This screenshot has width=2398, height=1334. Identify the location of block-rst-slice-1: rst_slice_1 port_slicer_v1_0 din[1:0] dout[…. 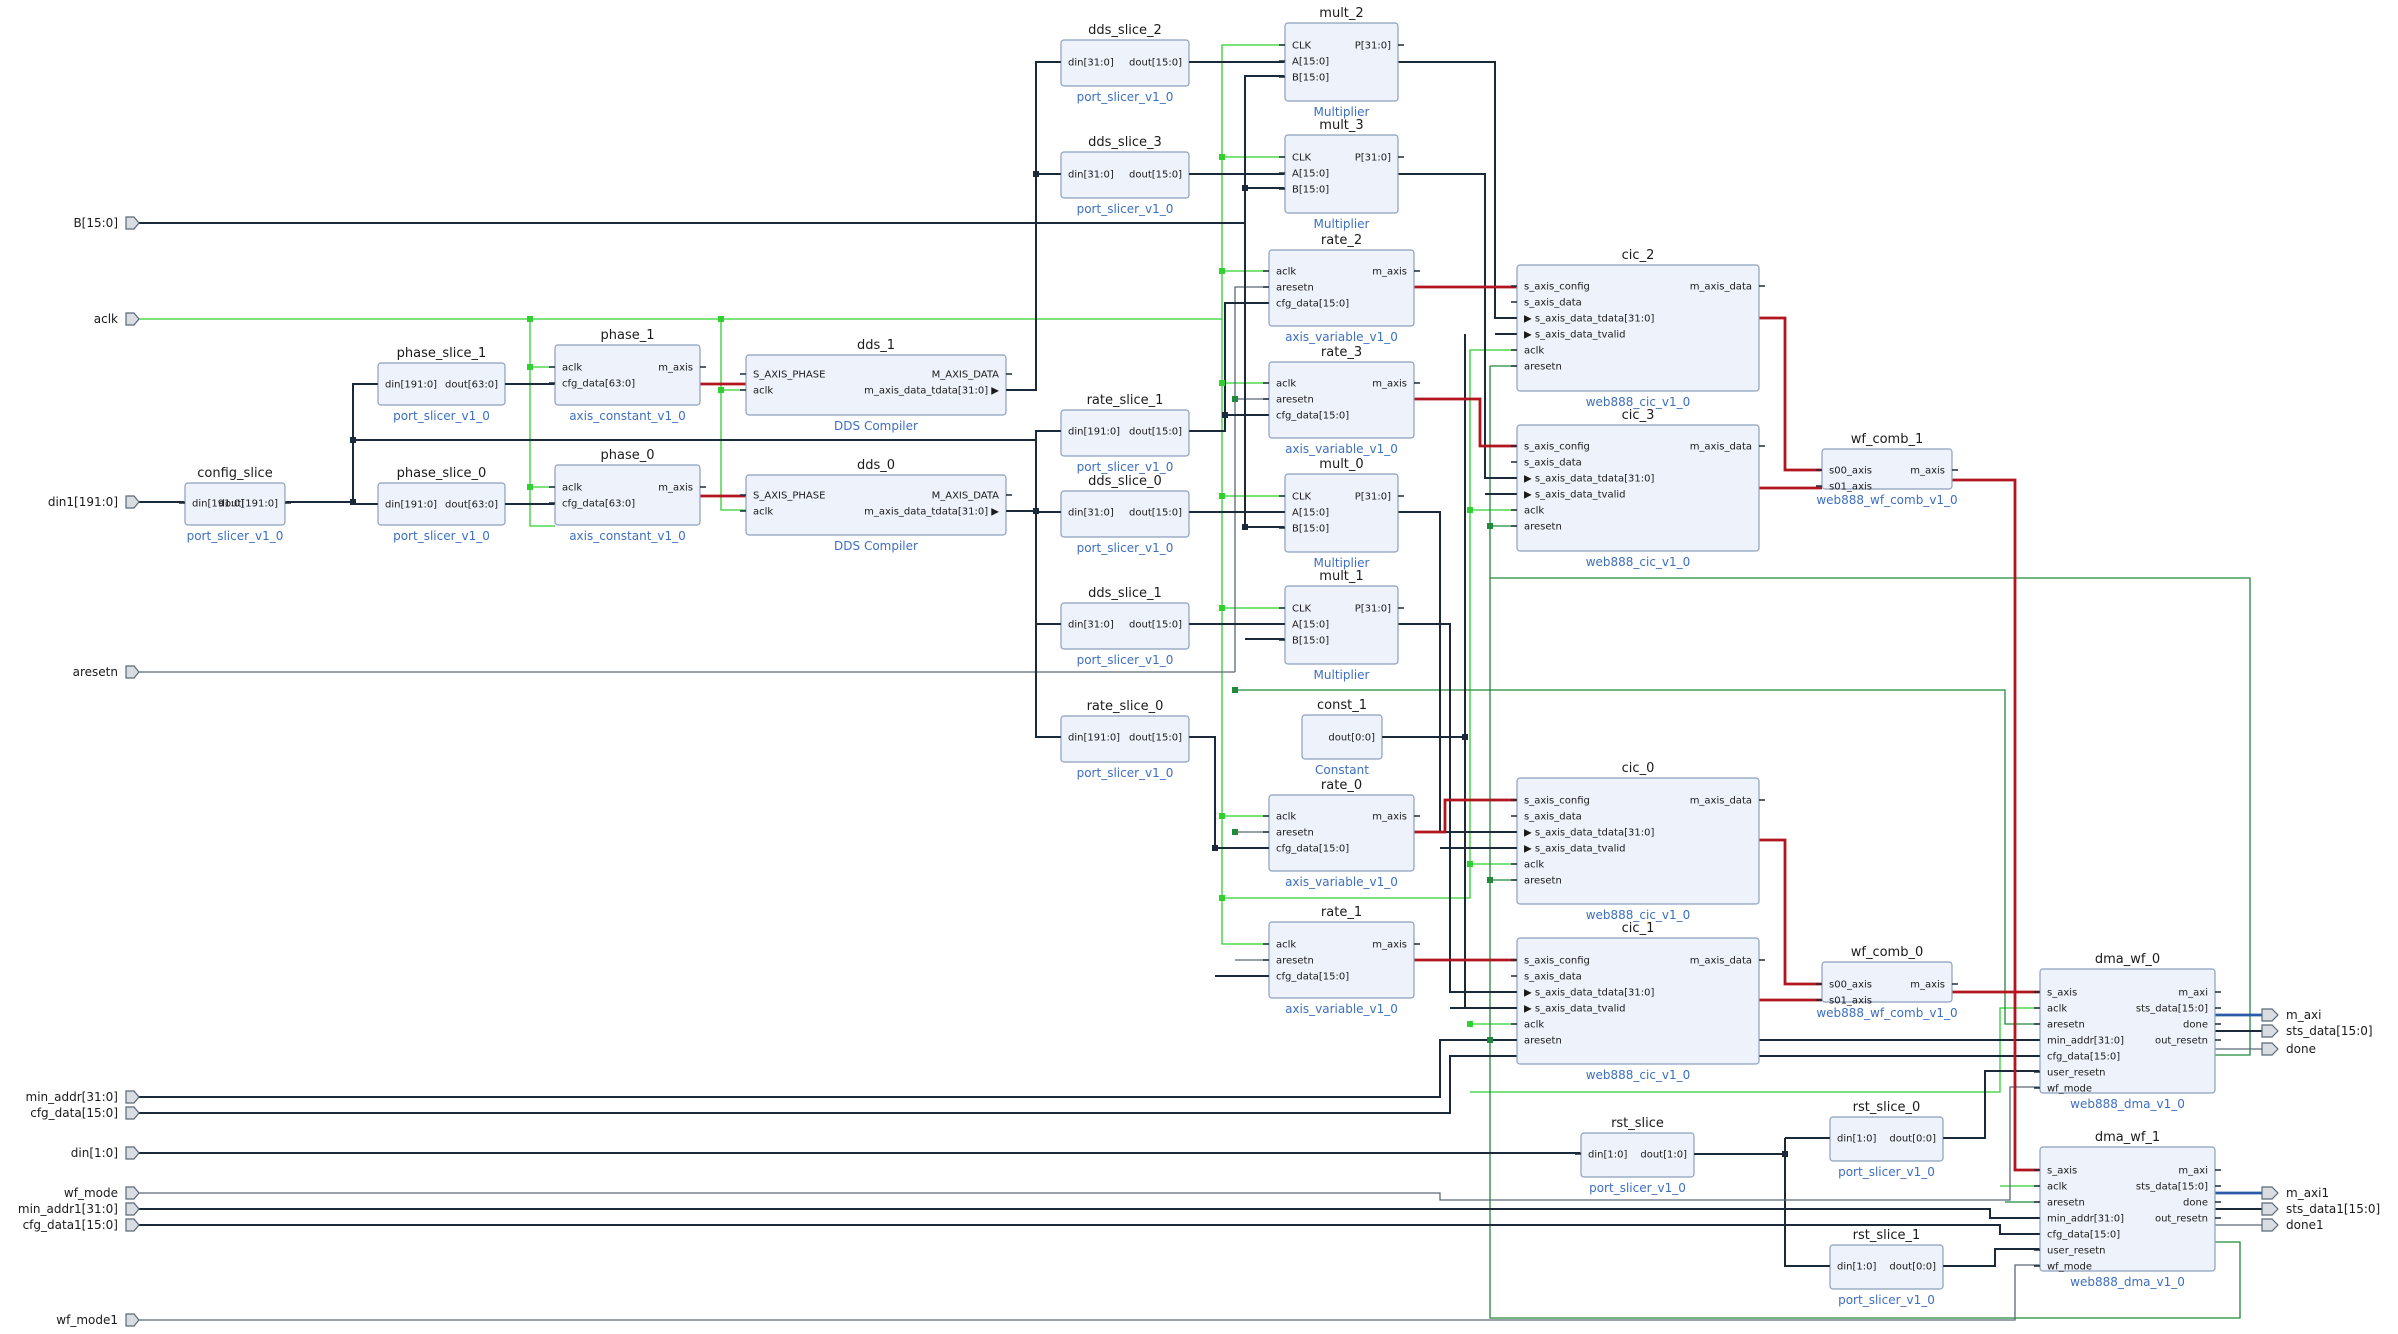
(1886, 1267).